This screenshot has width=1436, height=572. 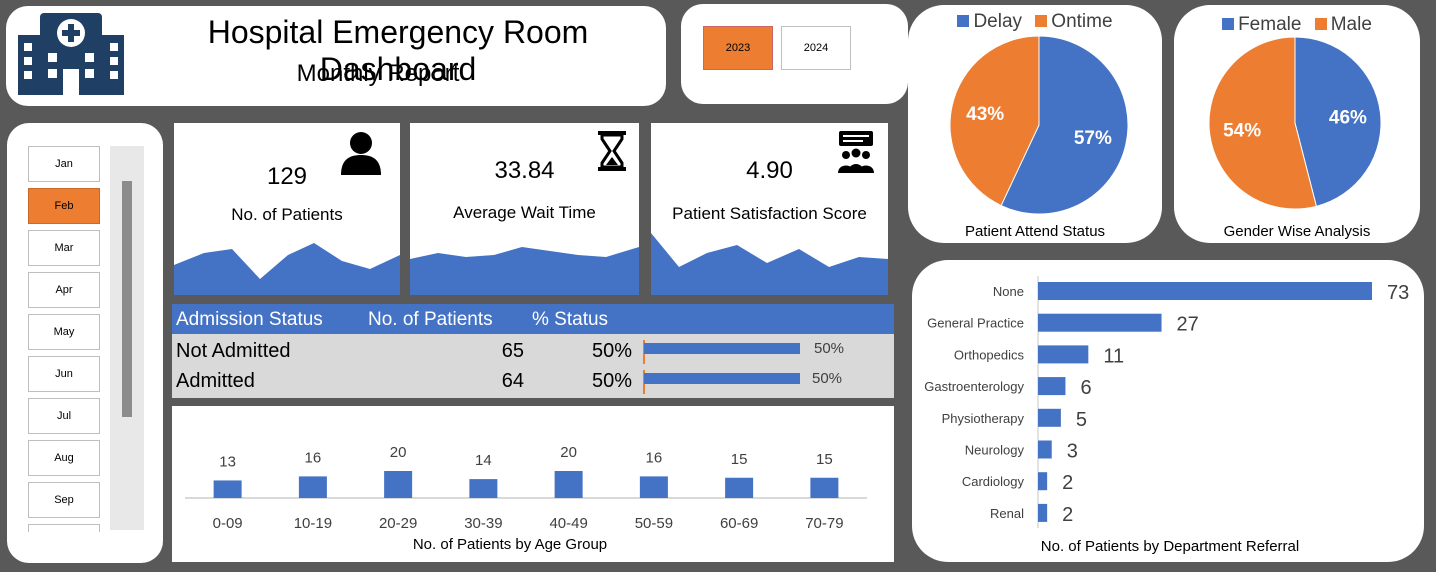 What do you see at coordinates (227, 461) in the screenshot?
I see `bar-data-label: 13` at bounding box center [227, 461].